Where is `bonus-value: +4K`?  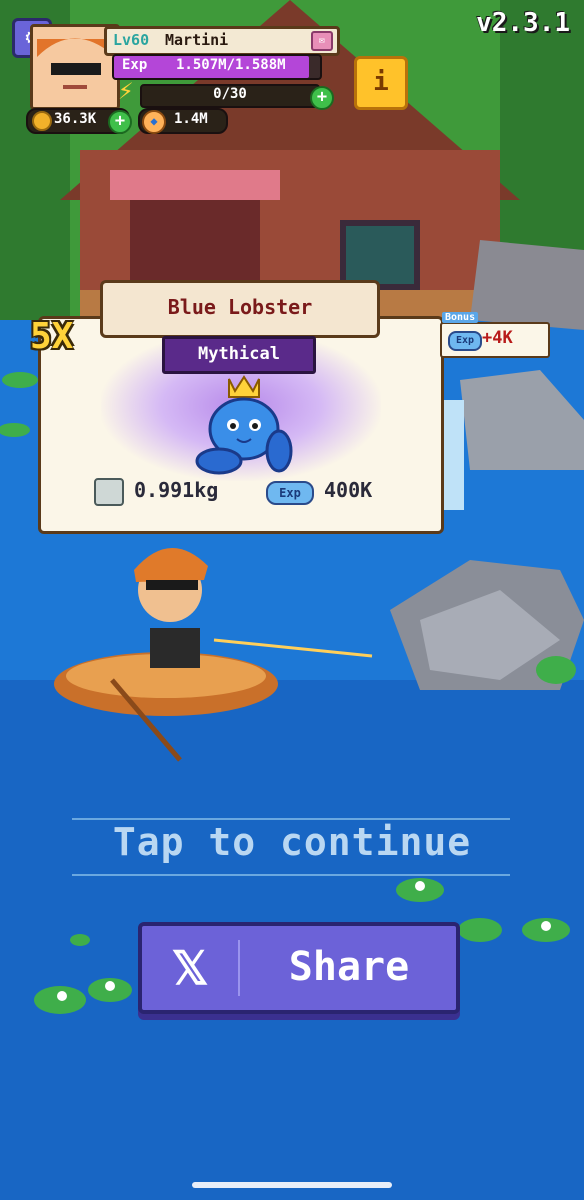
bonus-value: +4K is located at coordinates (497, 338).